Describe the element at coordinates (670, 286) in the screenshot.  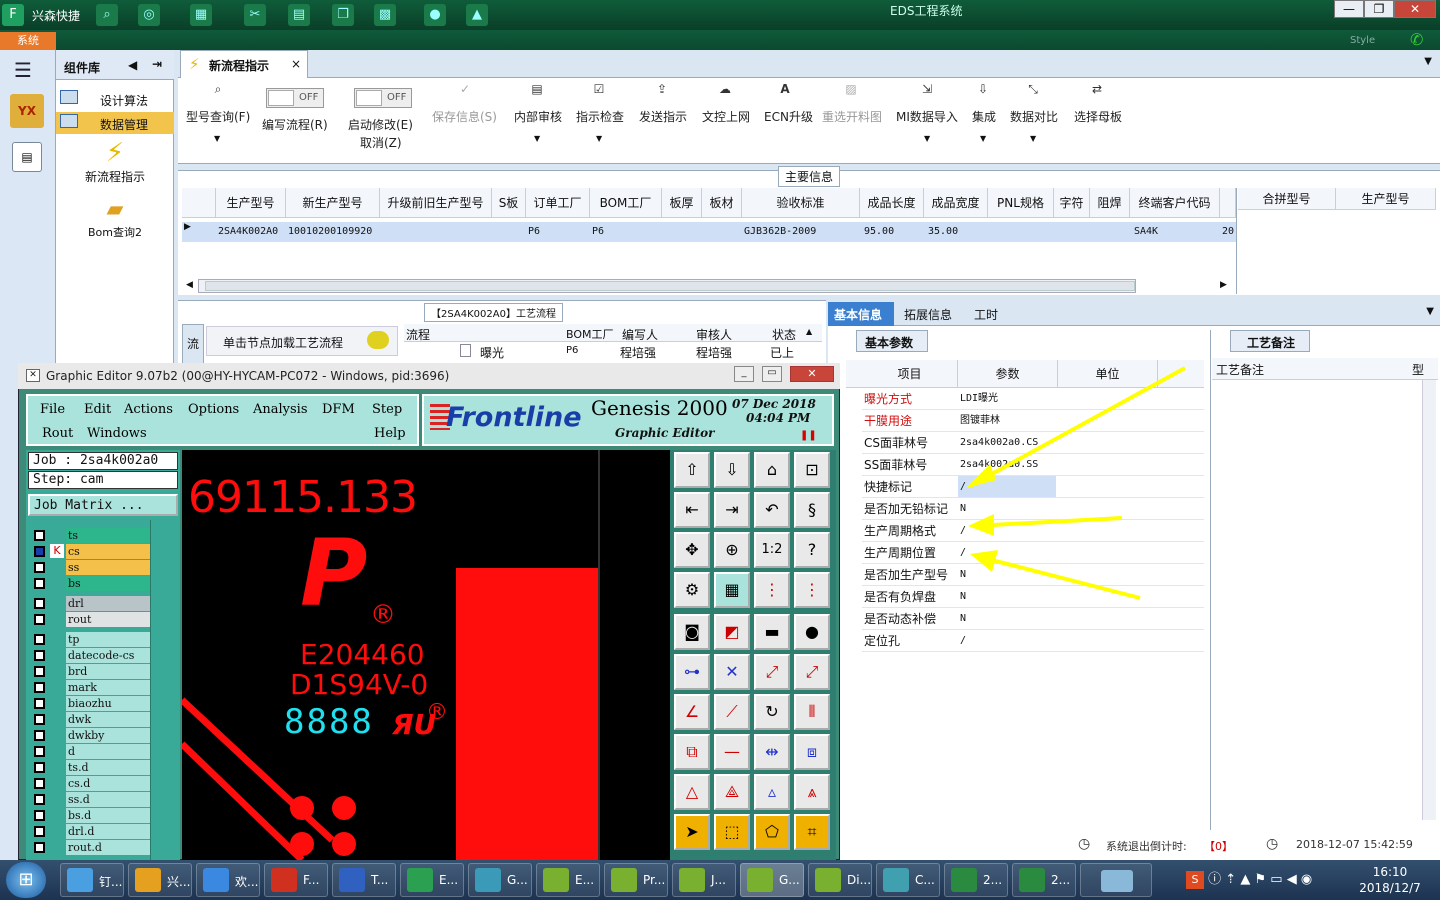
I see `scroll-thumb` at that location.